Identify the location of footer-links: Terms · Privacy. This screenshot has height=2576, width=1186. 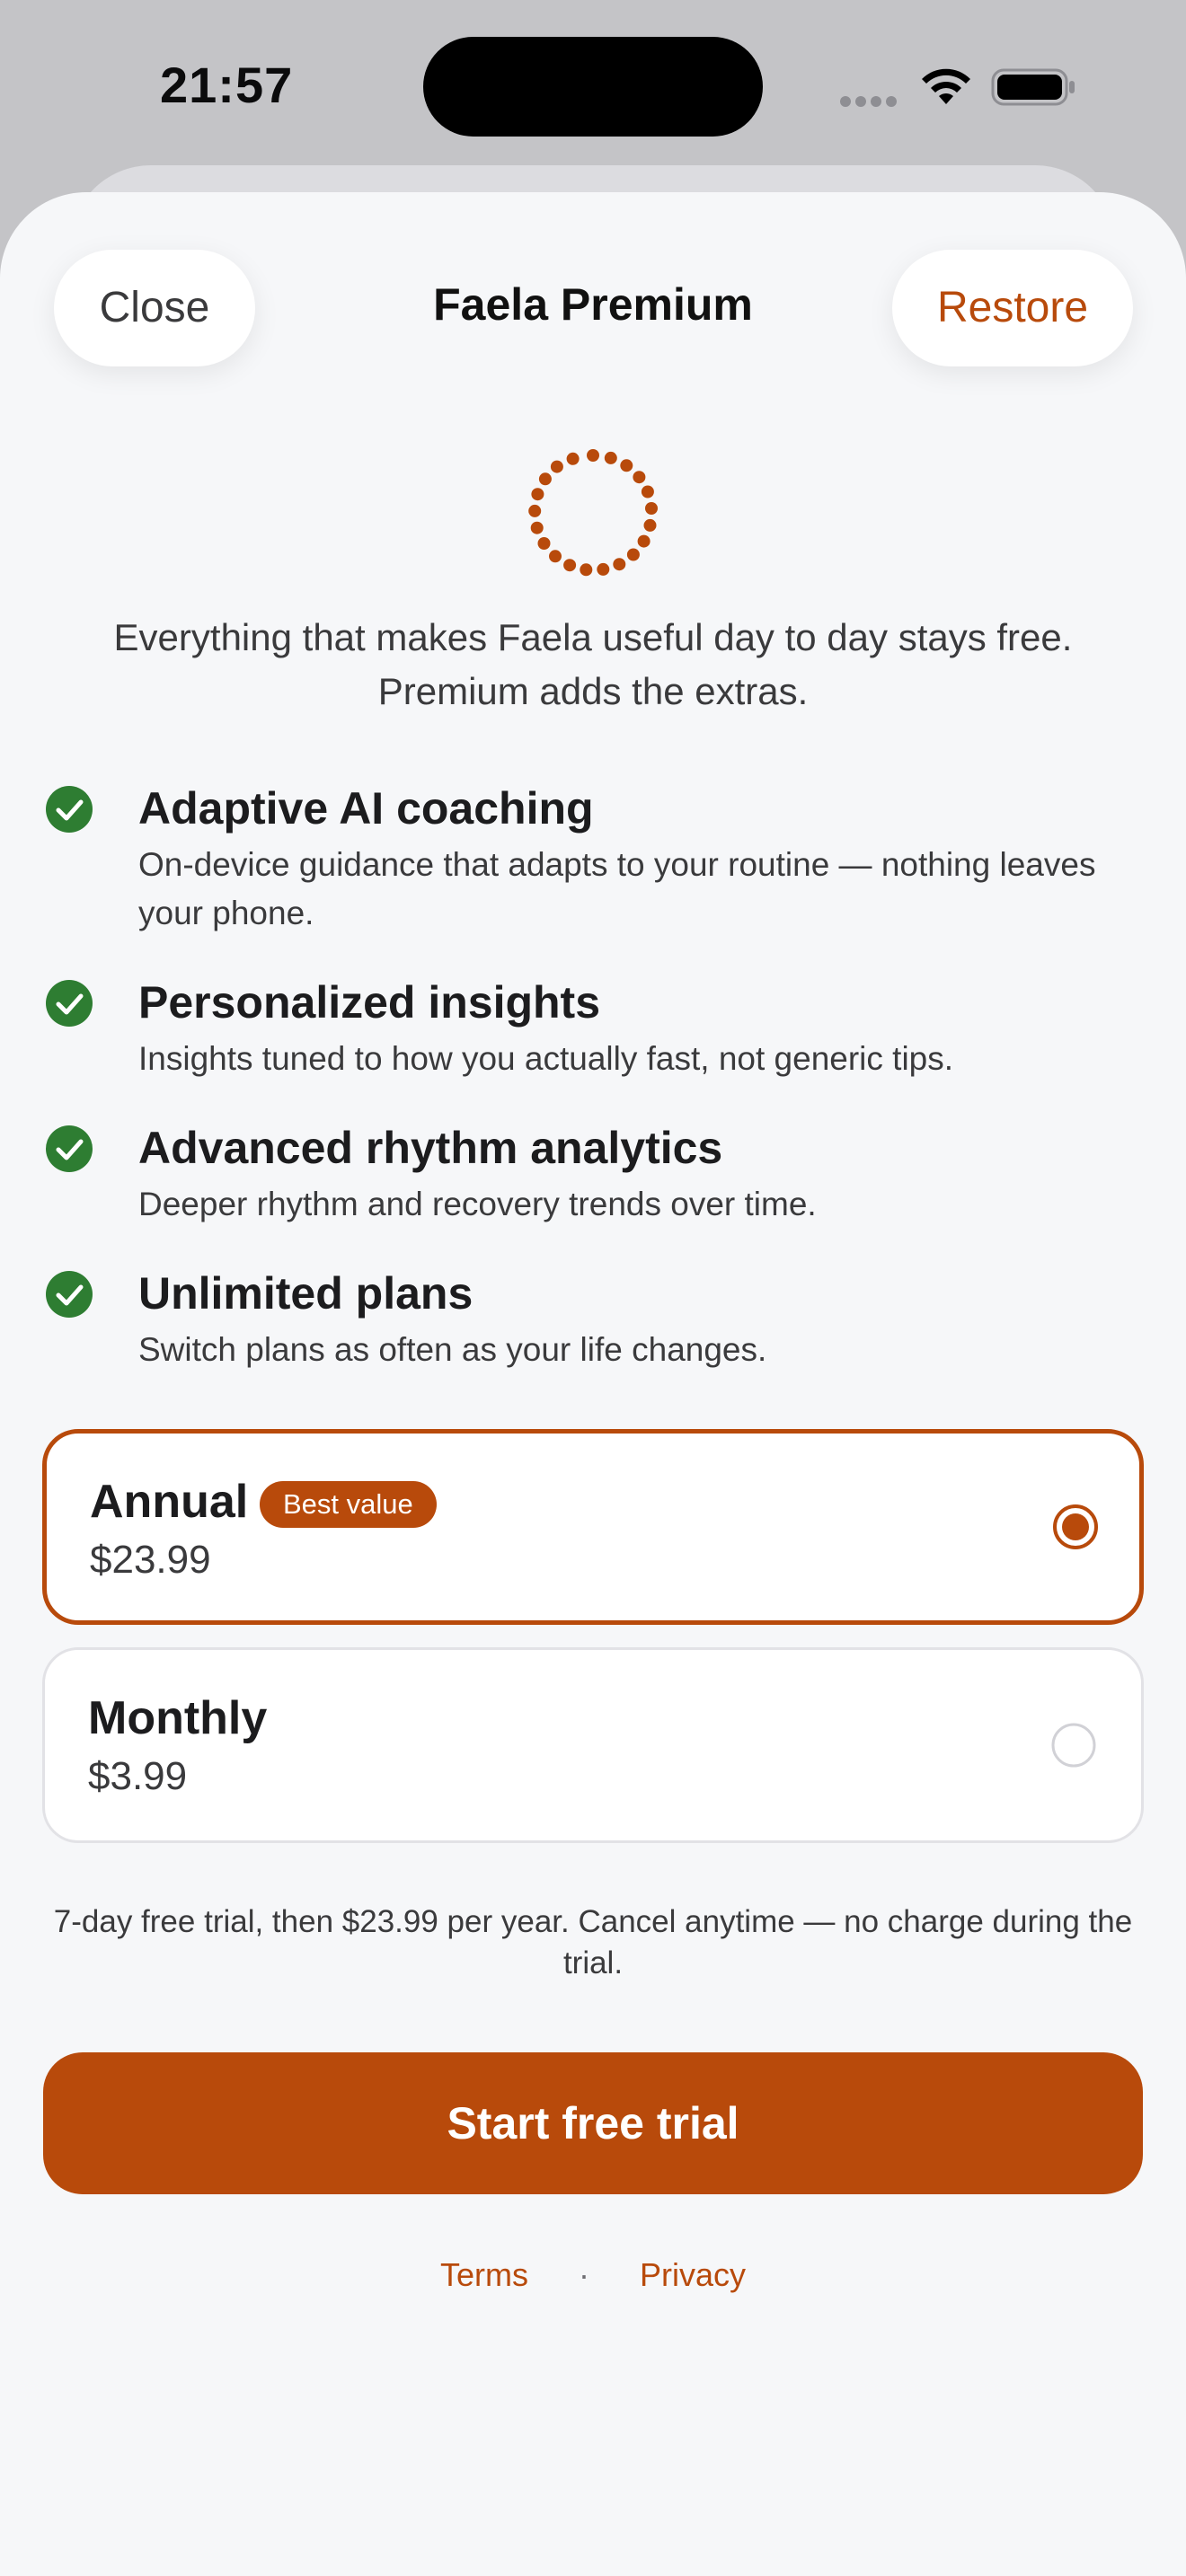
(593, 2275).